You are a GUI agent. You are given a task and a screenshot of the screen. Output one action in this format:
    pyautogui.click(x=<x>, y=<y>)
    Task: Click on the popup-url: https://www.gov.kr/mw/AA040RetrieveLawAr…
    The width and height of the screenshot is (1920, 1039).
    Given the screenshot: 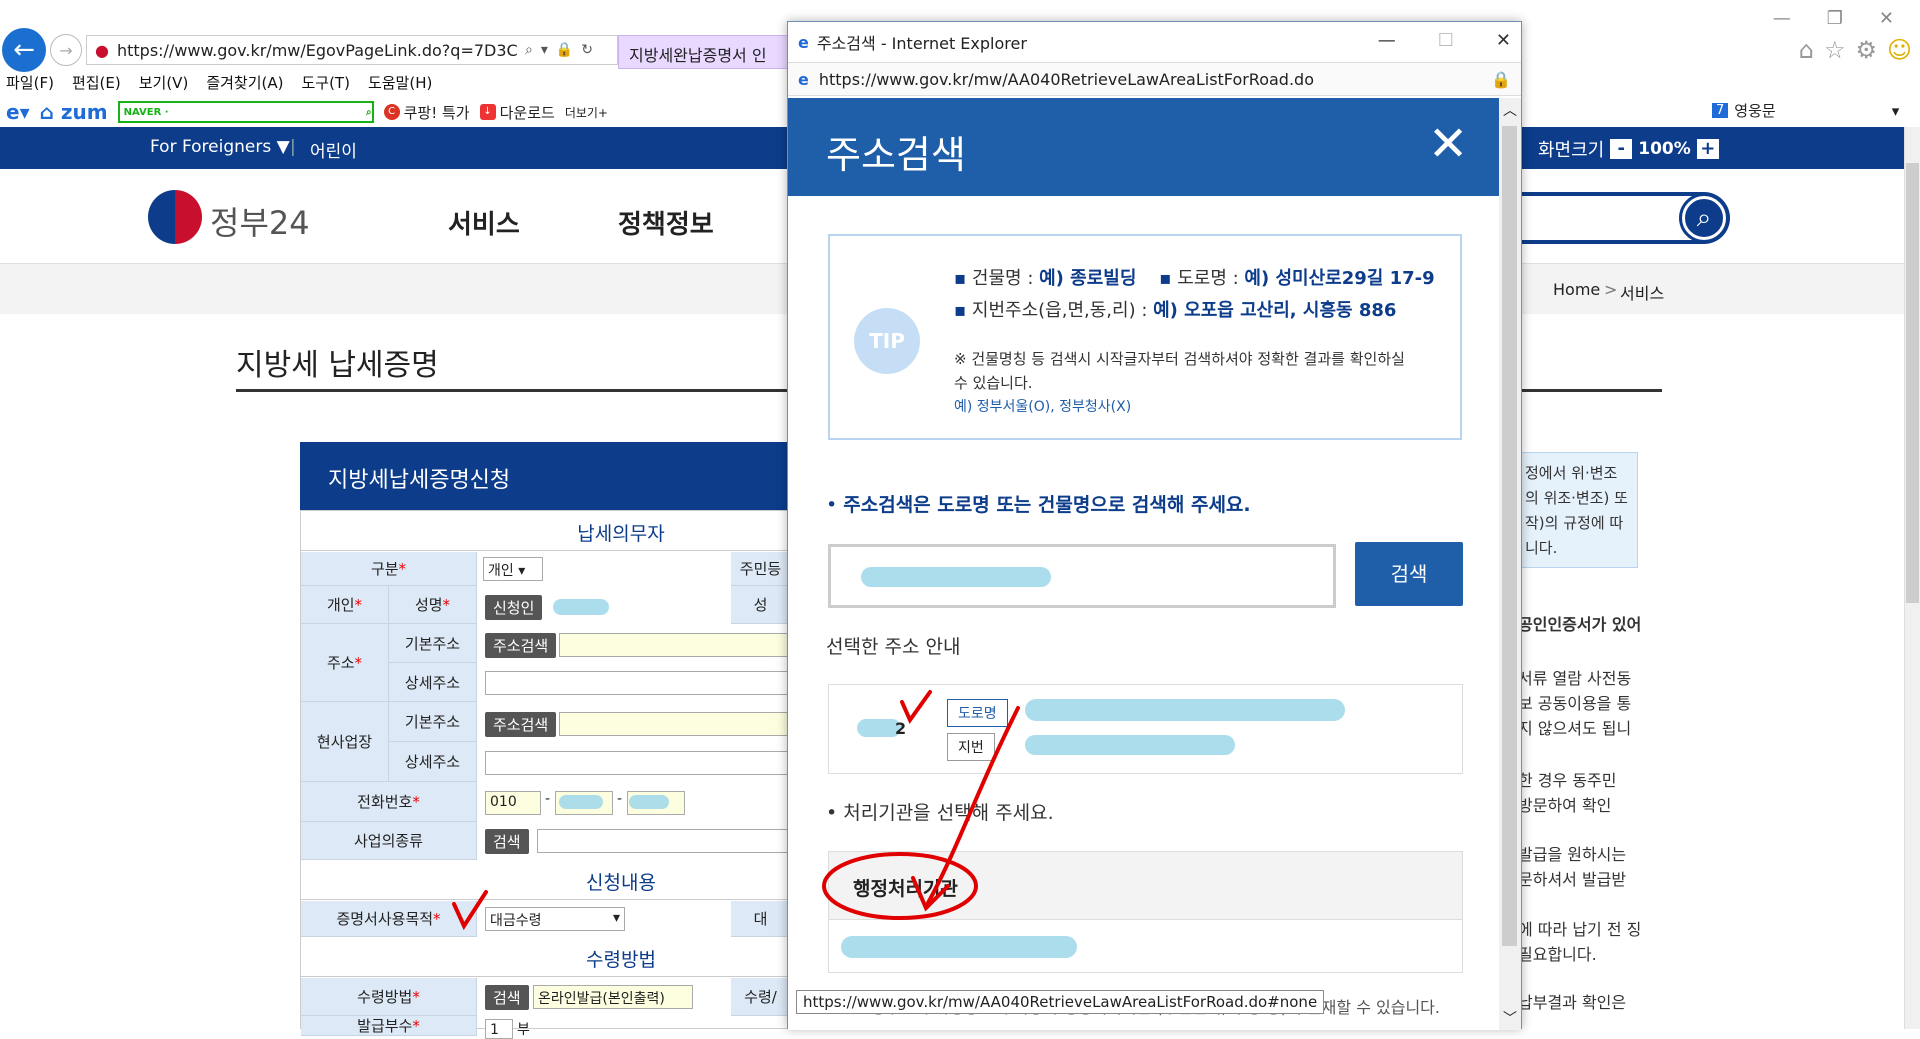 What is the action you would take?
    pyautogui.click(x=1066, y=79)
    